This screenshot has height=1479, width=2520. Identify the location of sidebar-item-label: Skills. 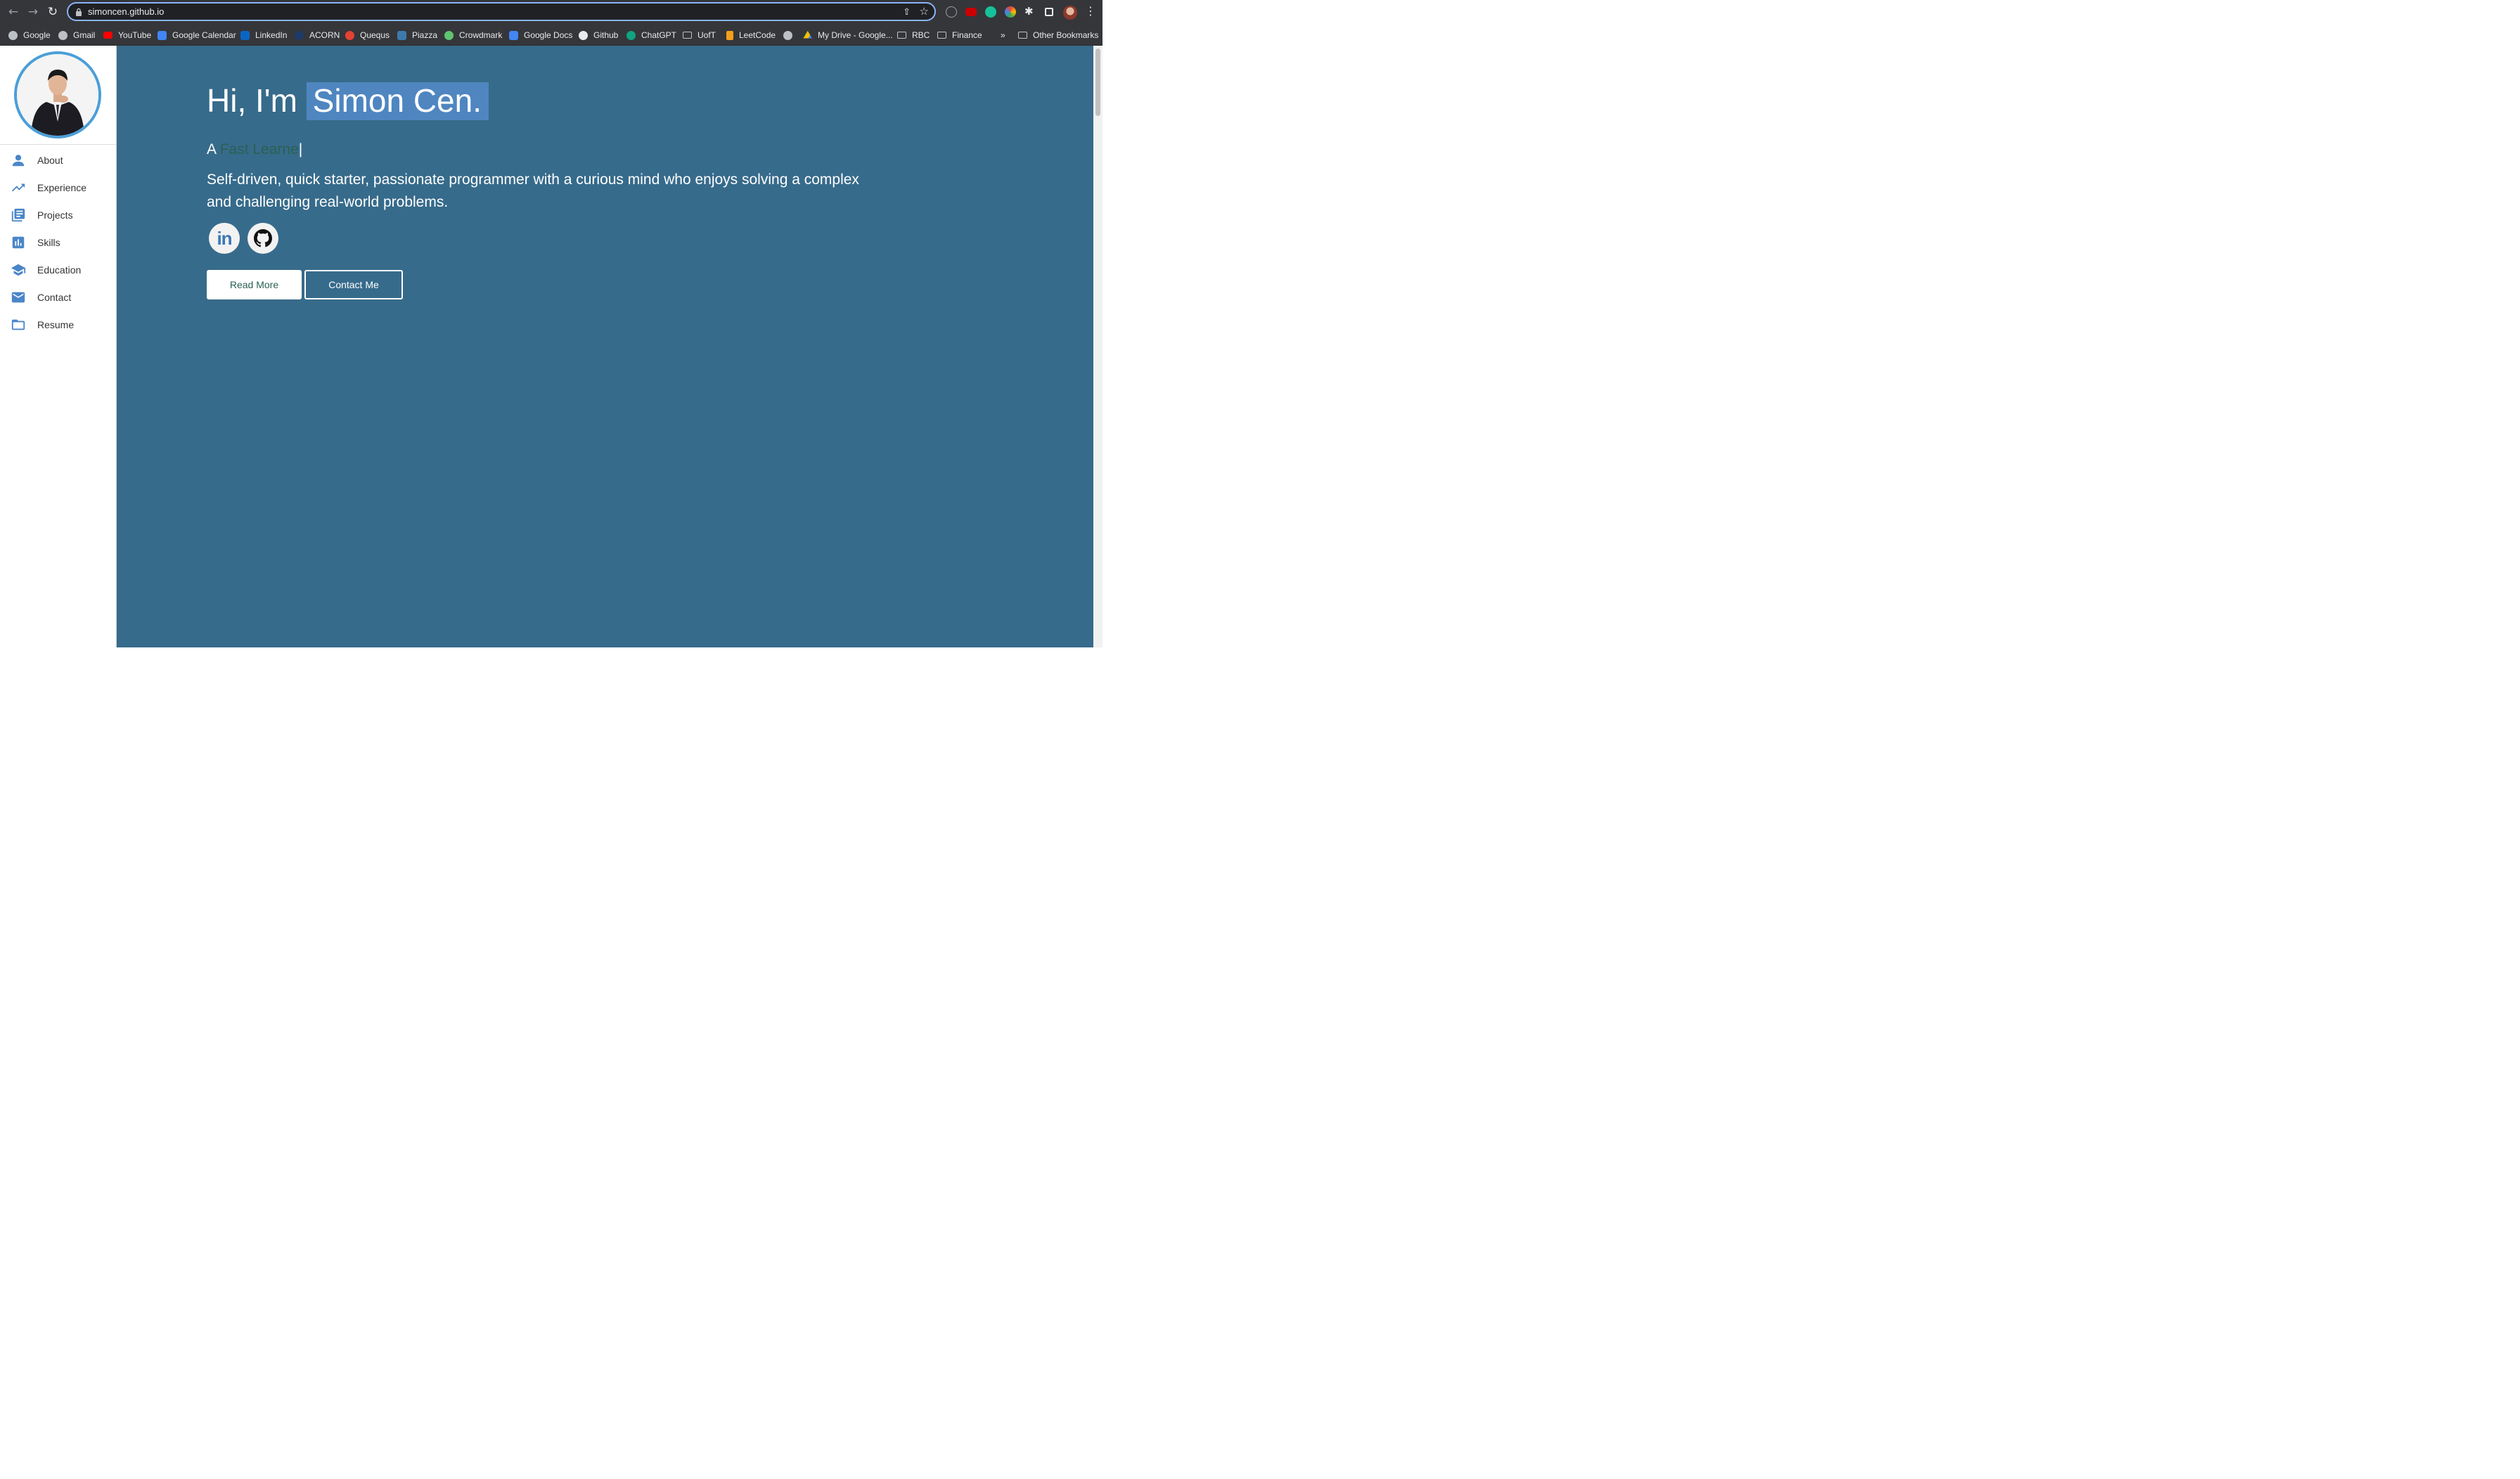
(48, 242).